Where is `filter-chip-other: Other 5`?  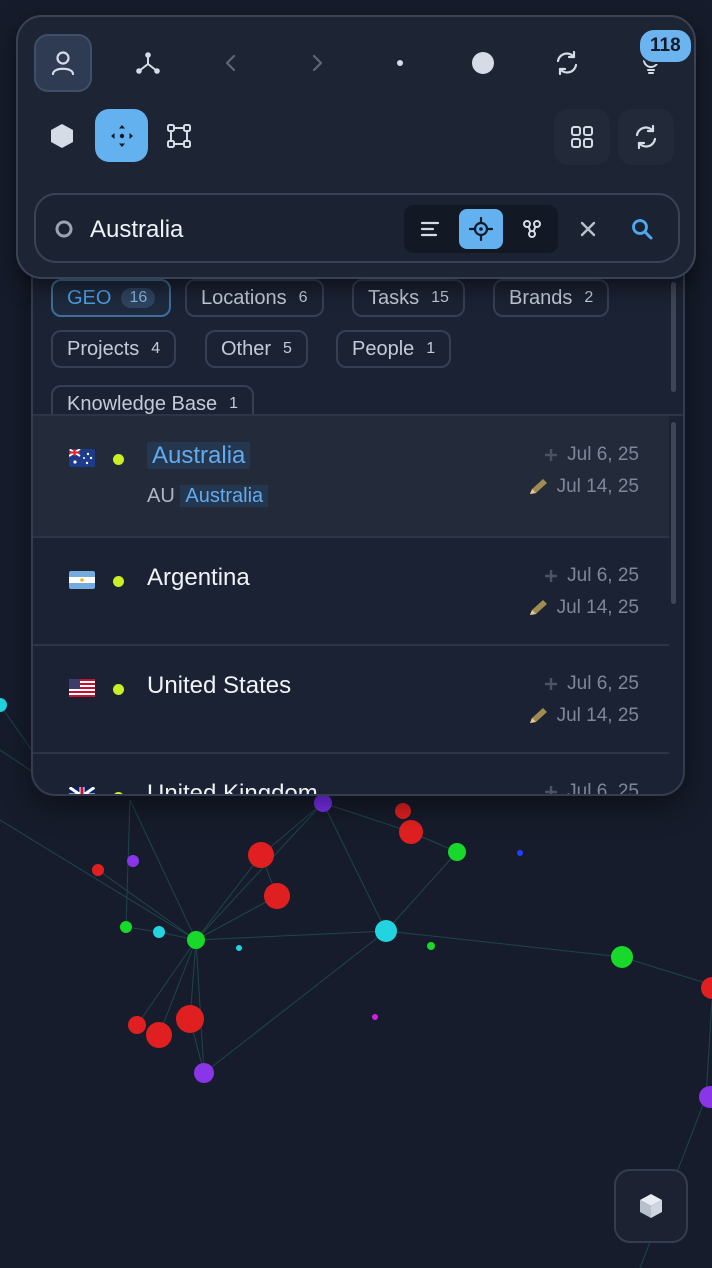 filter-chip-other: Other 5 is located at coordinates (256, 349).